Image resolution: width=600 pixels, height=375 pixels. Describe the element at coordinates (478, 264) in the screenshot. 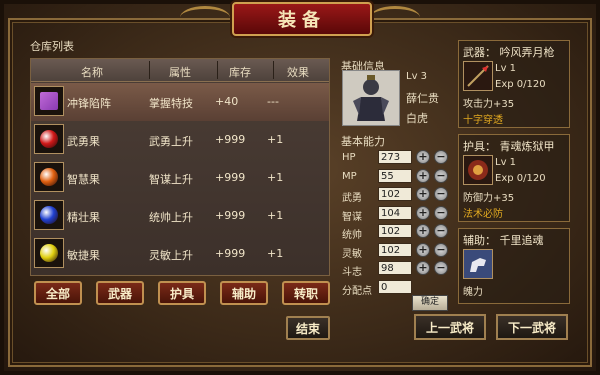

I see `horse-icon` at that location.